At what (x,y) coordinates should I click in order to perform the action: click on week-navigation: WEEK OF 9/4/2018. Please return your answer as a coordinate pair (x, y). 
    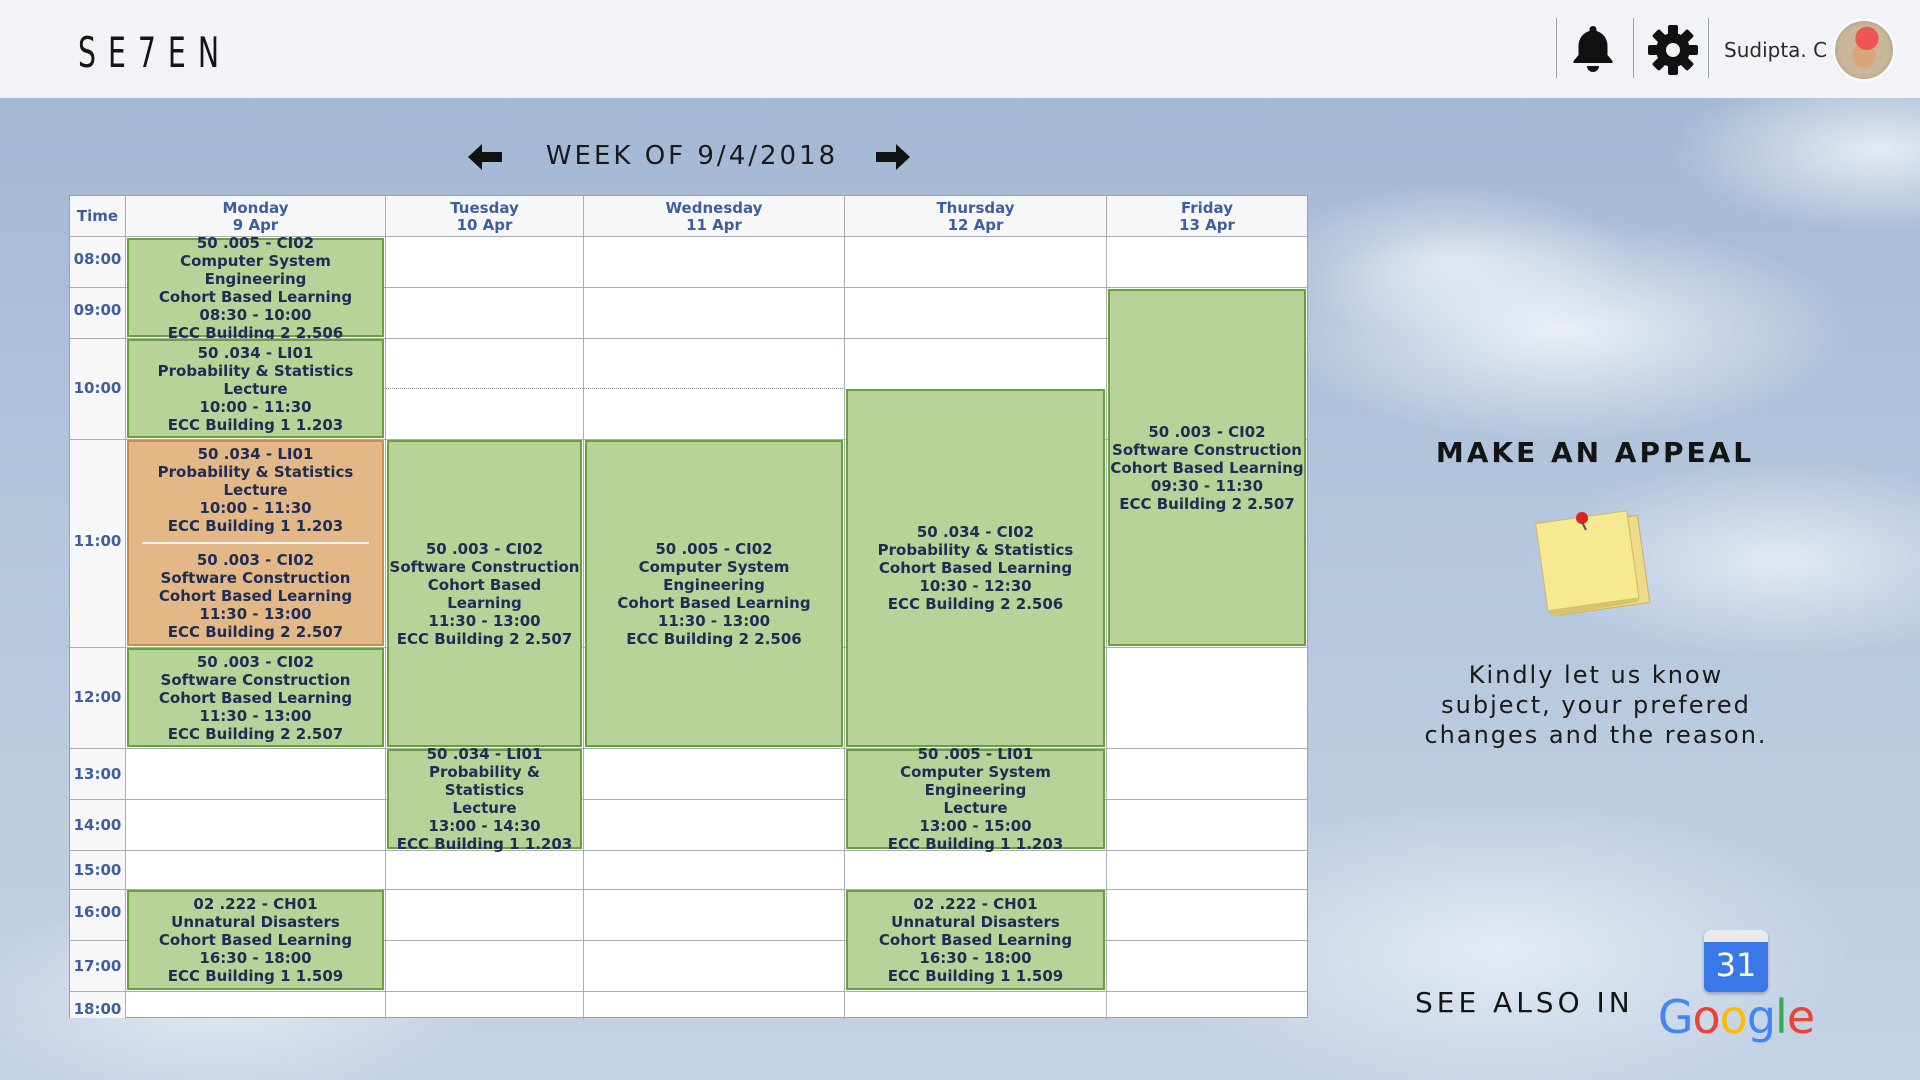
    Looking at the image, I should click on (696, 158).